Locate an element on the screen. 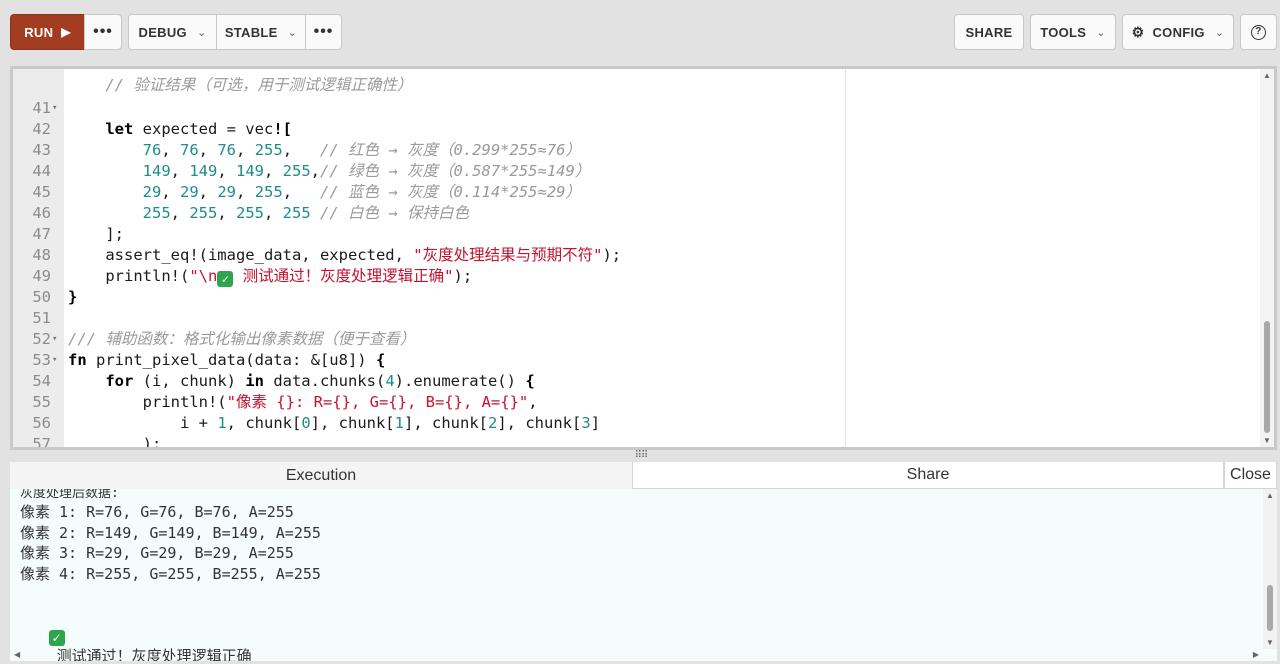  debug-dropdown: DEBUG ⌄ is located at coordinates (172, 32).